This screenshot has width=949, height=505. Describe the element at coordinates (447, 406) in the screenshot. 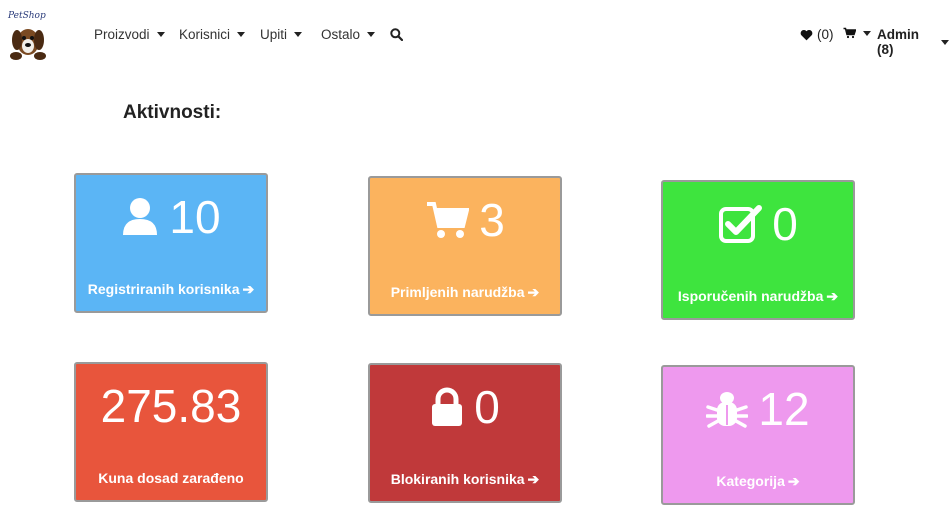

I see `lock-icon` at that location.